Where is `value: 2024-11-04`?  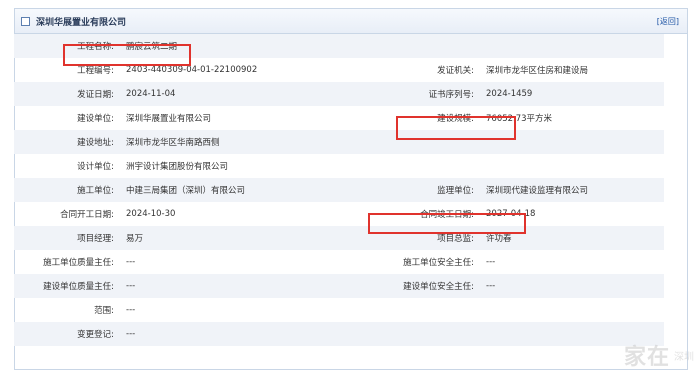 value: 2024-11-04 is located at coordinates (151, 94).